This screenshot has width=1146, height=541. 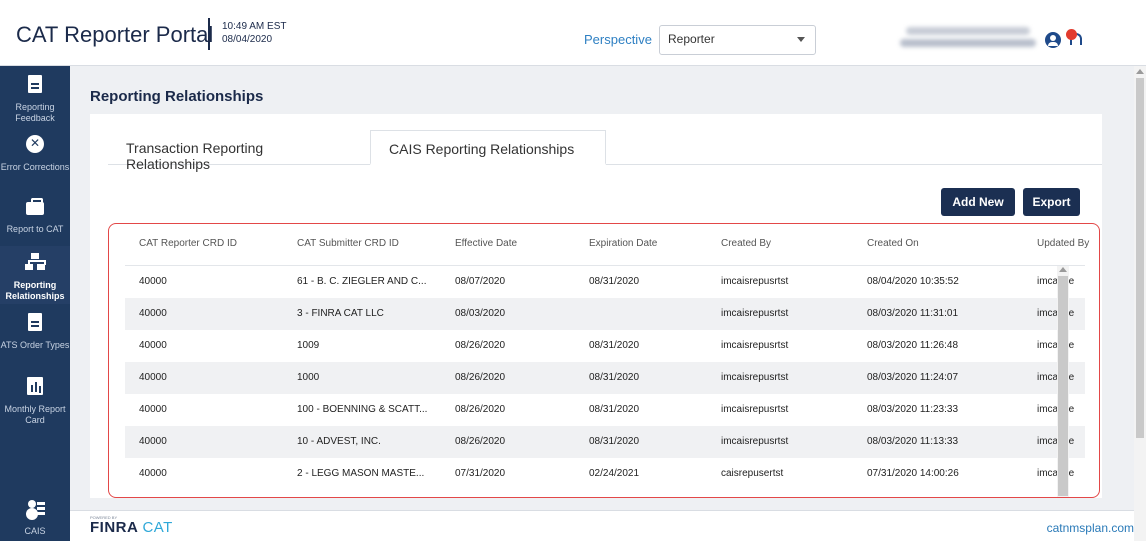 What do you see at coordinates (35, 290) in the screenshot?
I see `sidebar-item-label: Reporting Relationships` at bounding box center [35, 290].